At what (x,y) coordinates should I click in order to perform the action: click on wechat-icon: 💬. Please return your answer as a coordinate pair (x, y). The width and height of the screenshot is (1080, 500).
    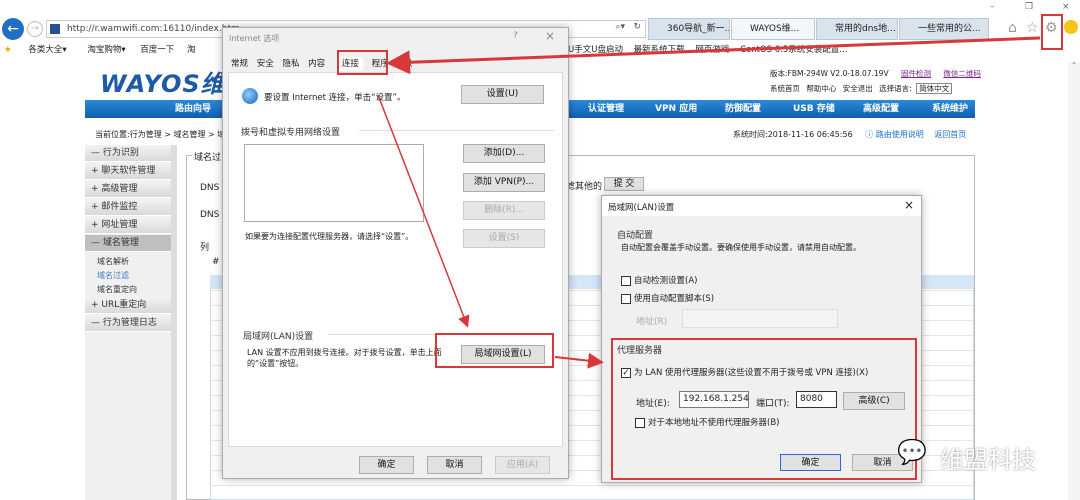
    Looking at the image, I should click on (912, 452).